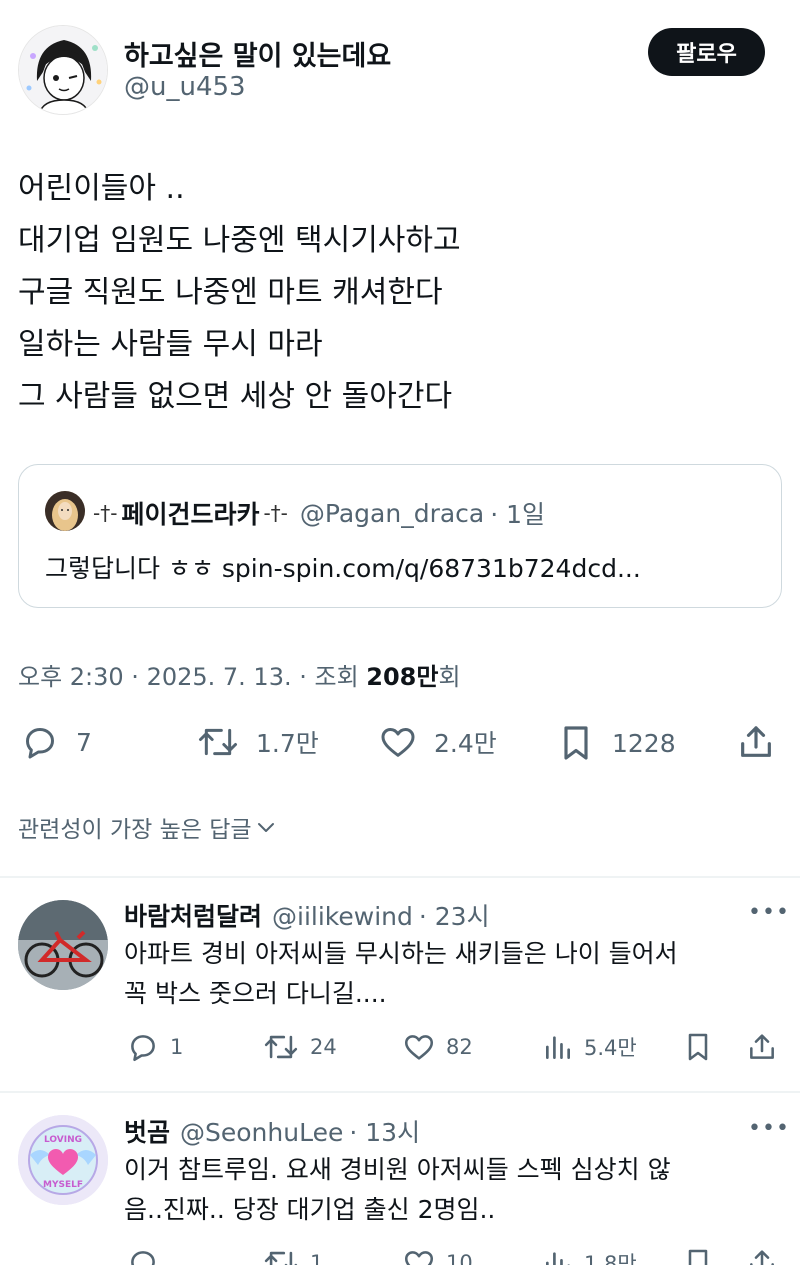 The height and width of the screenshot is (1265, 800). I want to click on reply-avatar: LOVING MYSELF, so click(63, 1160).